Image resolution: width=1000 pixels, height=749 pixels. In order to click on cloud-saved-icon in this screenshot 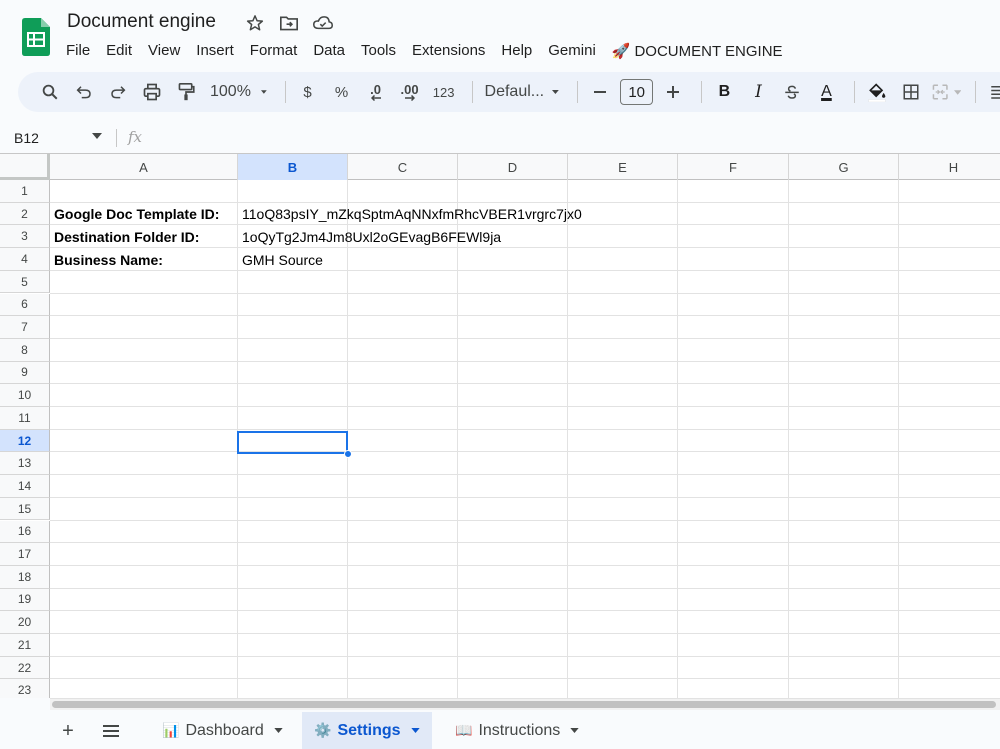, I will do `click(323, 23)`.